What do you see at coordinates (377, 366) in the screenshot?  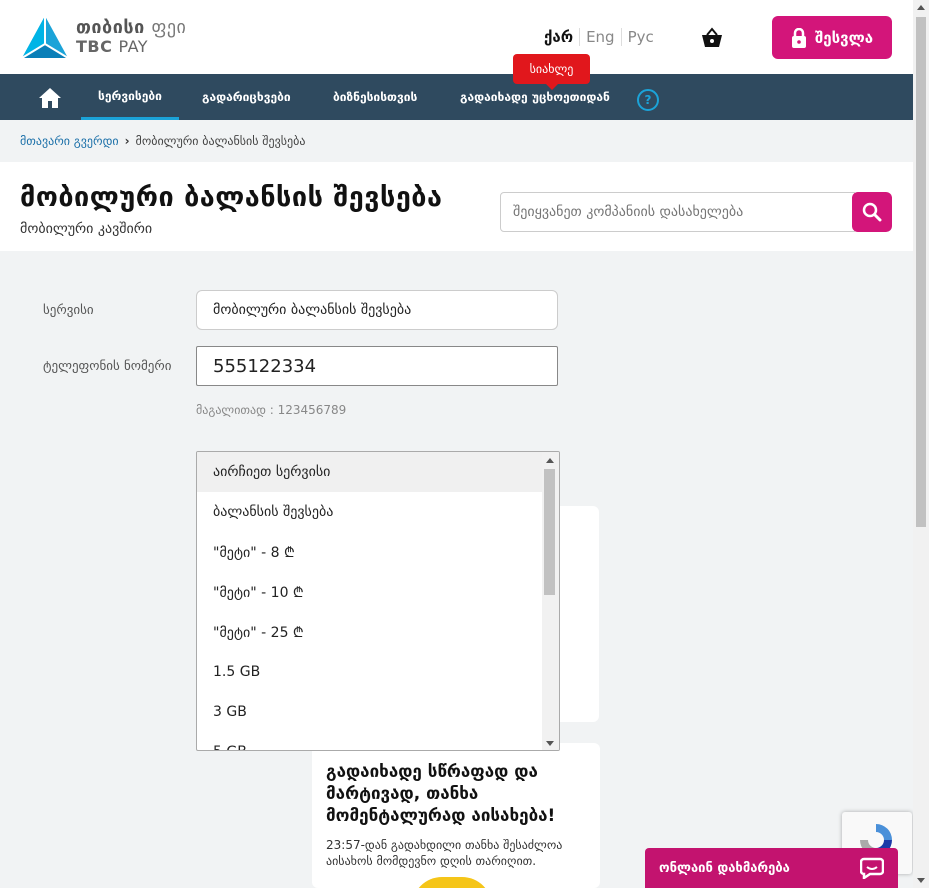 I see `phone-number-field: 555122334` at bounding box center [377, 366].